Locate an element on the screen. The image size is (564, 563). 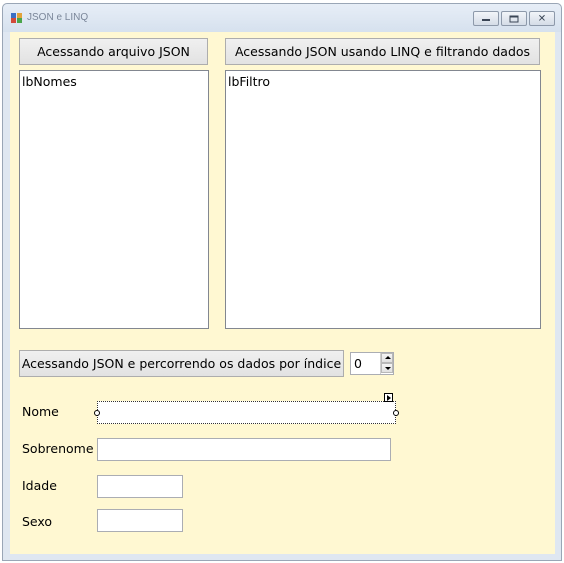
restore-icon is located at coordinates (514, 18).